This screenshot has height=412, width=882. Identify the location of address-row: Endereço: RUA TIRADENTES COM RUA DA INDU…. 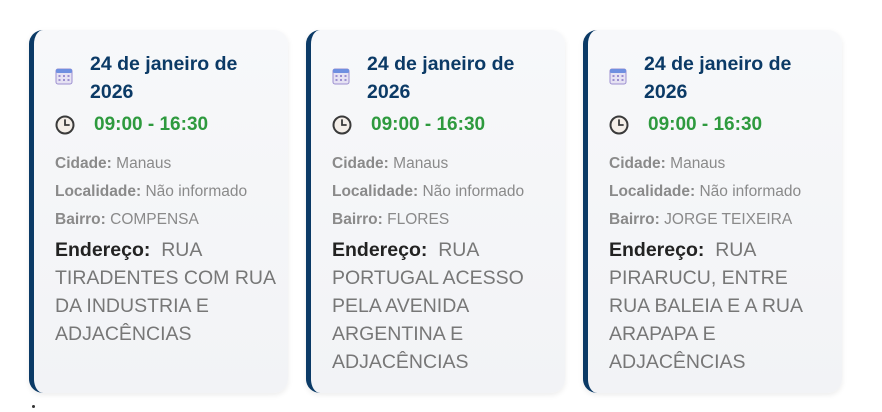
(165, 292).